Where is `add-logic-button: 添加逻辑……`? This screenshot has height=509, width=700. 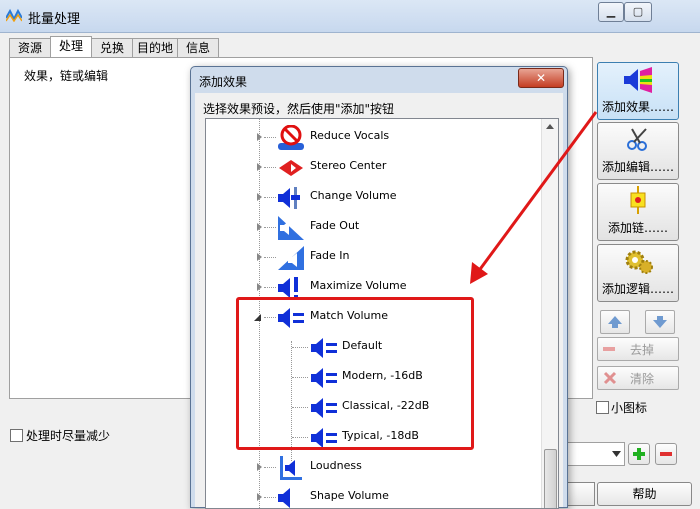
add-logic-button: 添加逻辑…… is located at coordinates (638, 273).